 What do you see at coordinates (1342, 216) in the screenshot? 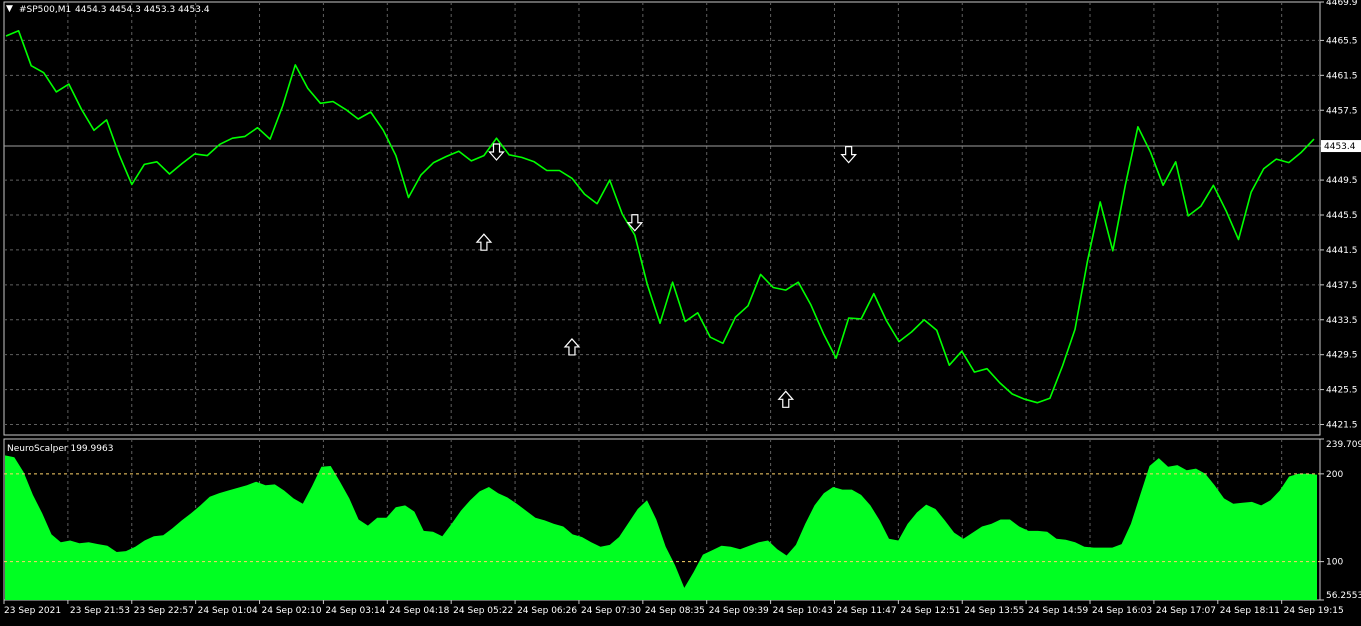
I see `price-tick-label: 4445.5` at bounding box center [1342, 216].